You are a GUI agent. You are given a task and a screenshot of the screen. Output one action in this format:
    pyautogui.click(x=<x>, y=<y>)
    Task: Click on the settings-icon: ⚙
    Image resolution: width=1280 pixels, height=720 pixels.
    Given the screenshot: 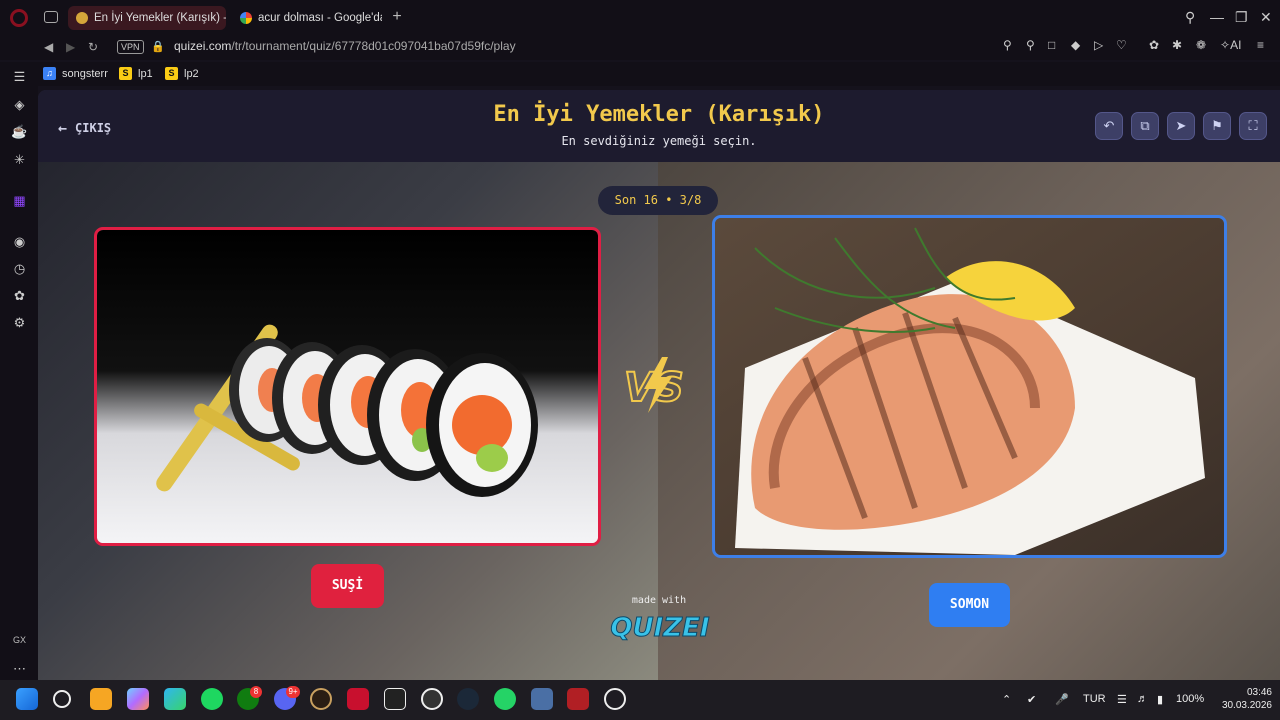 What is the action you would take?
    pyautogui.click(x=19, y=322)
    